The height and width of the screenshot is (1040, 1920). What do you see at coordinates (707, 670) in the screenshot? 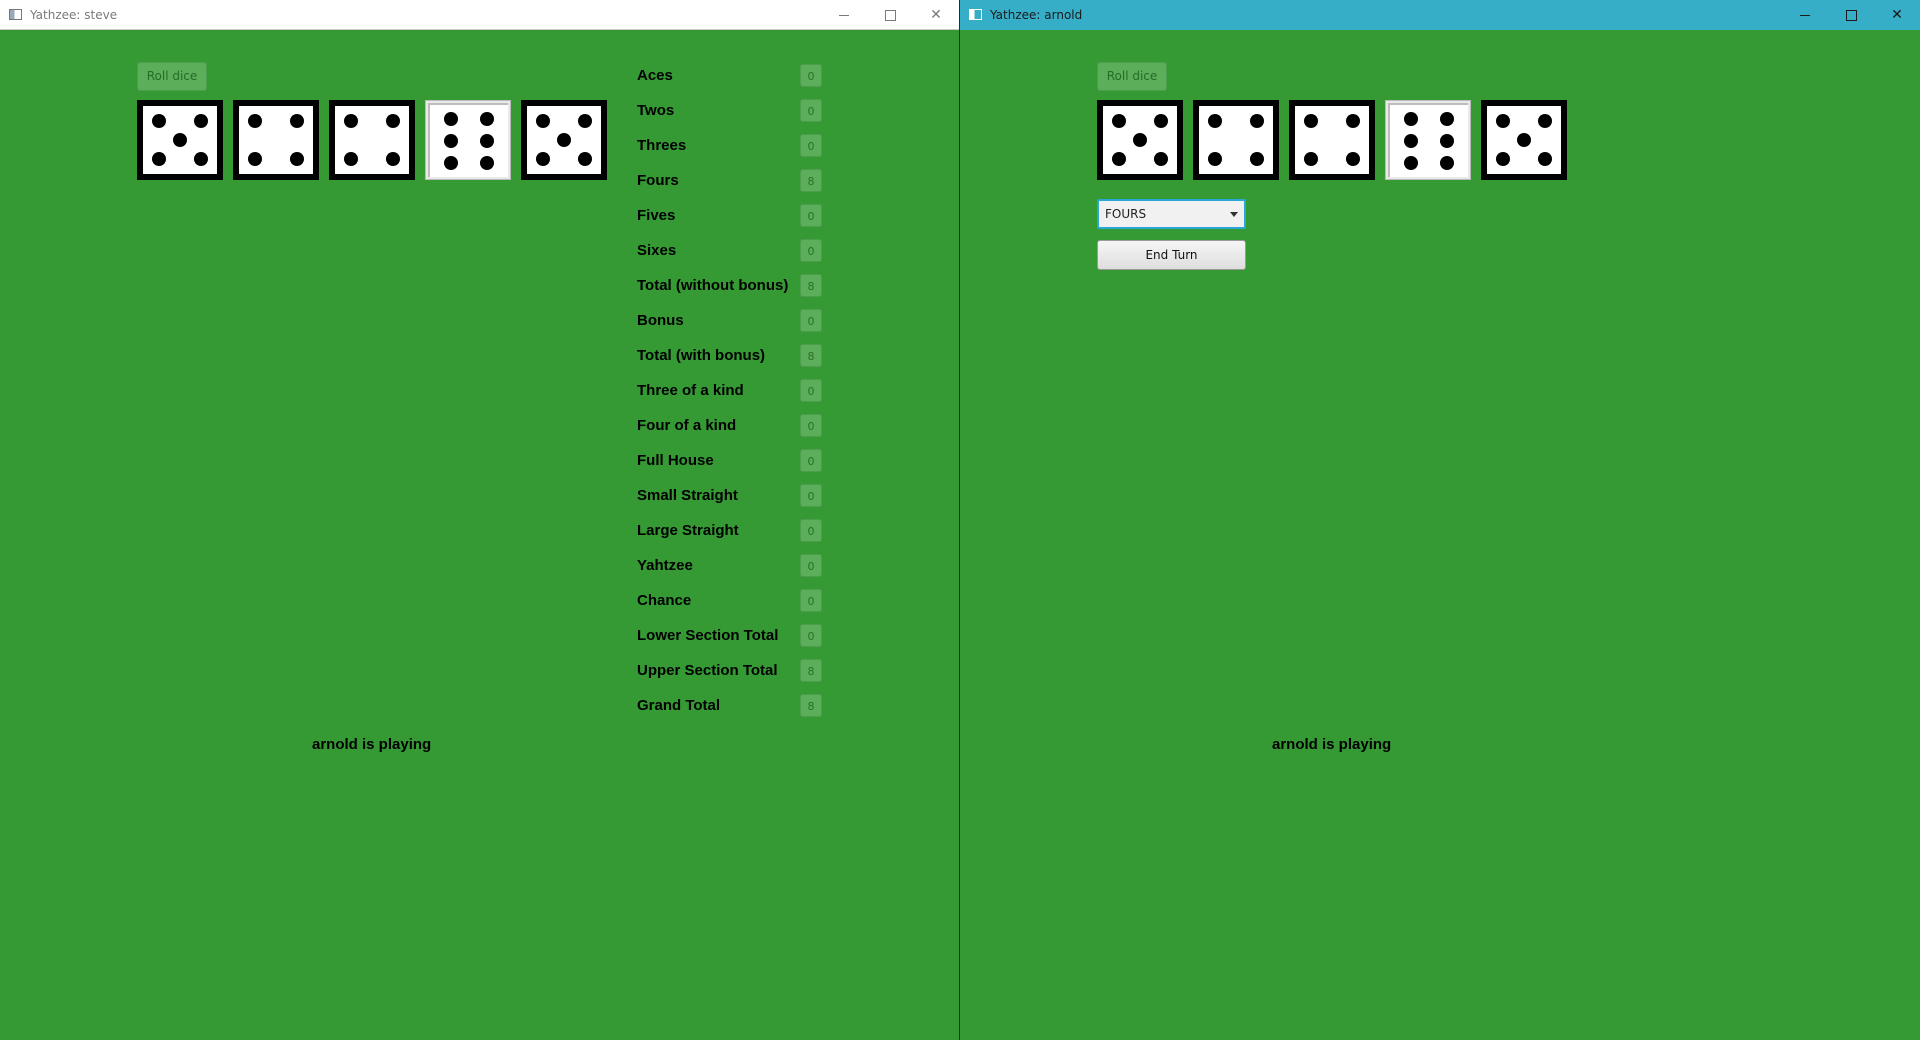
I see `score-label: Upper Section Total` at bounding box center [707, 670].